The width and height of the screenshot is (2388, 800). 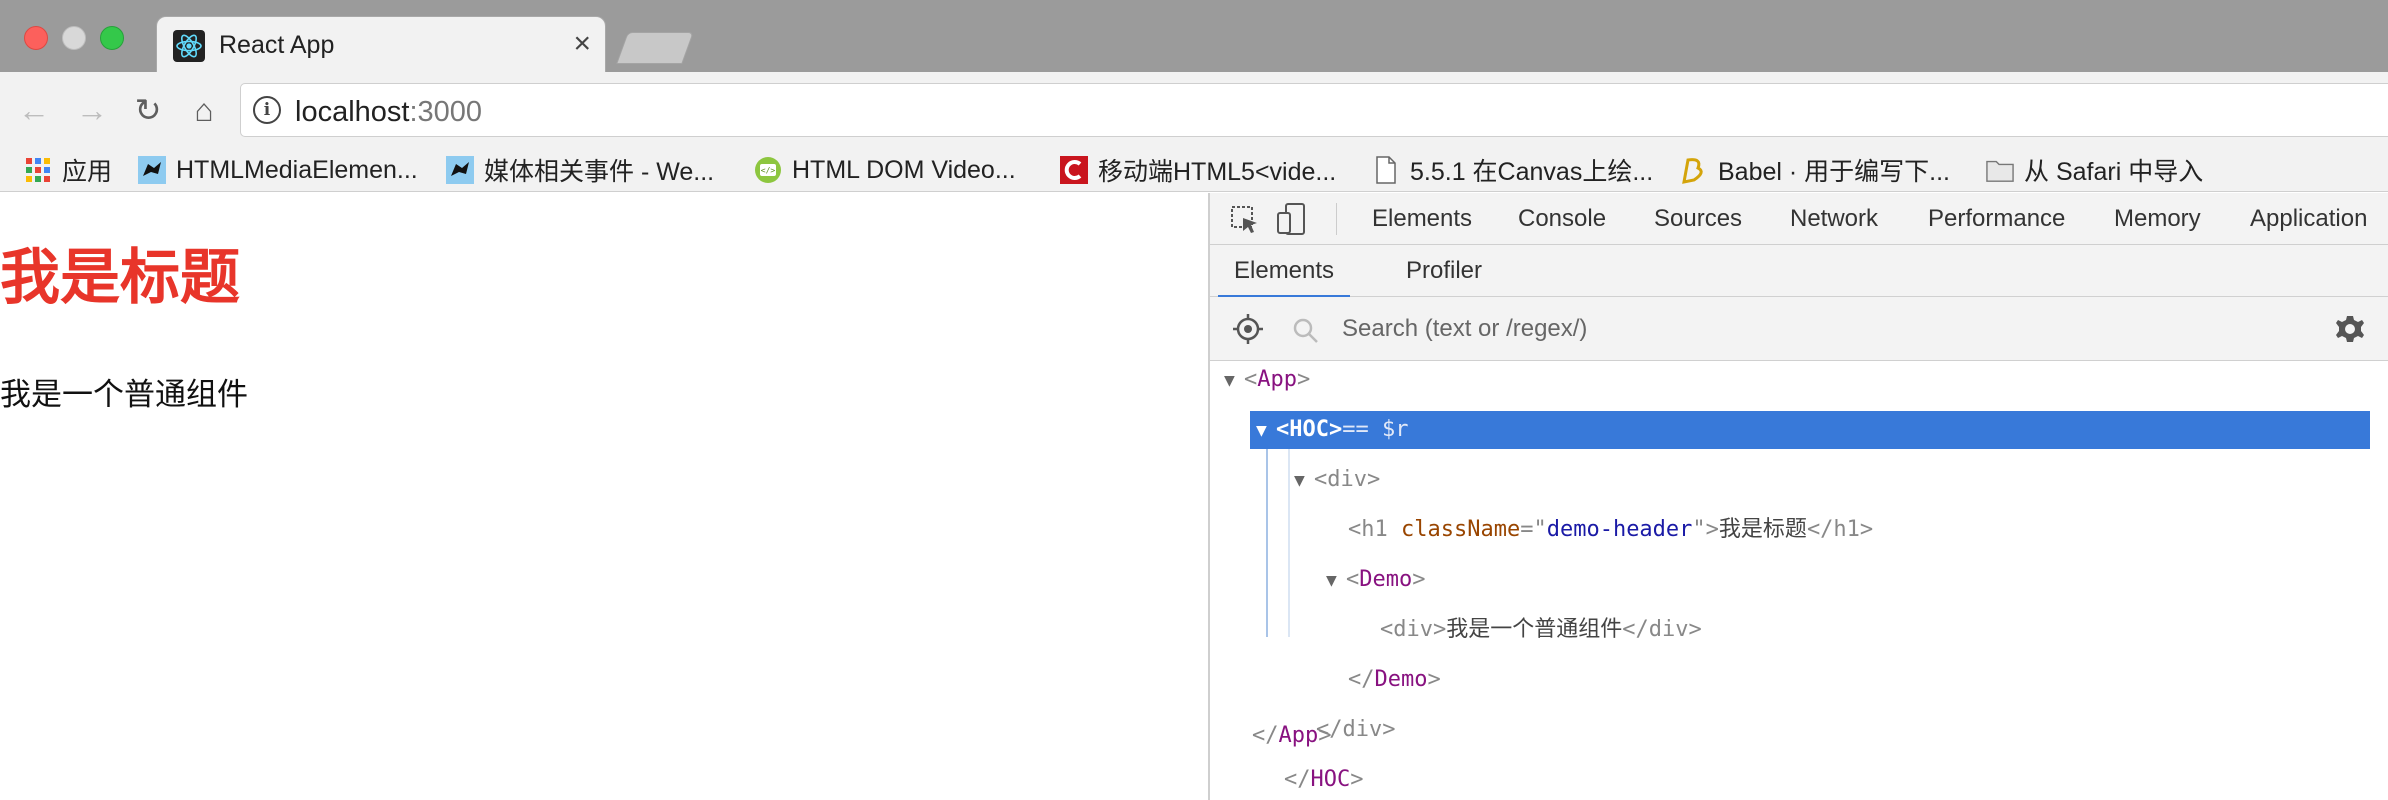 I want to click on tab-performance: Performance, so click(x=1996, y=219).